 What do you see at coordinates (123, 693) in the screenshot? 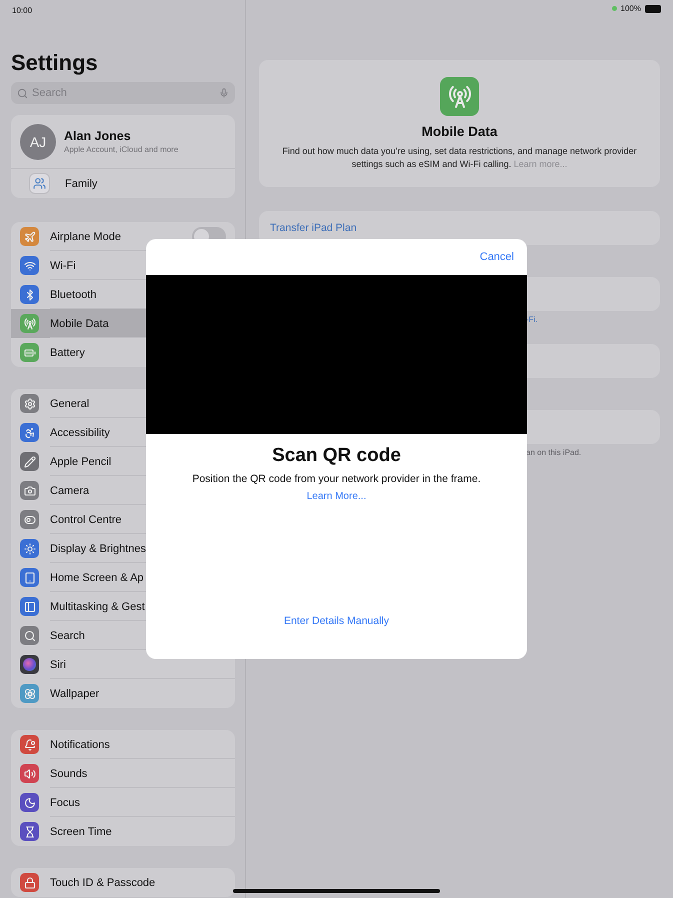
I see `settings-row: Wallpaper` at bounding box center [123, 693].